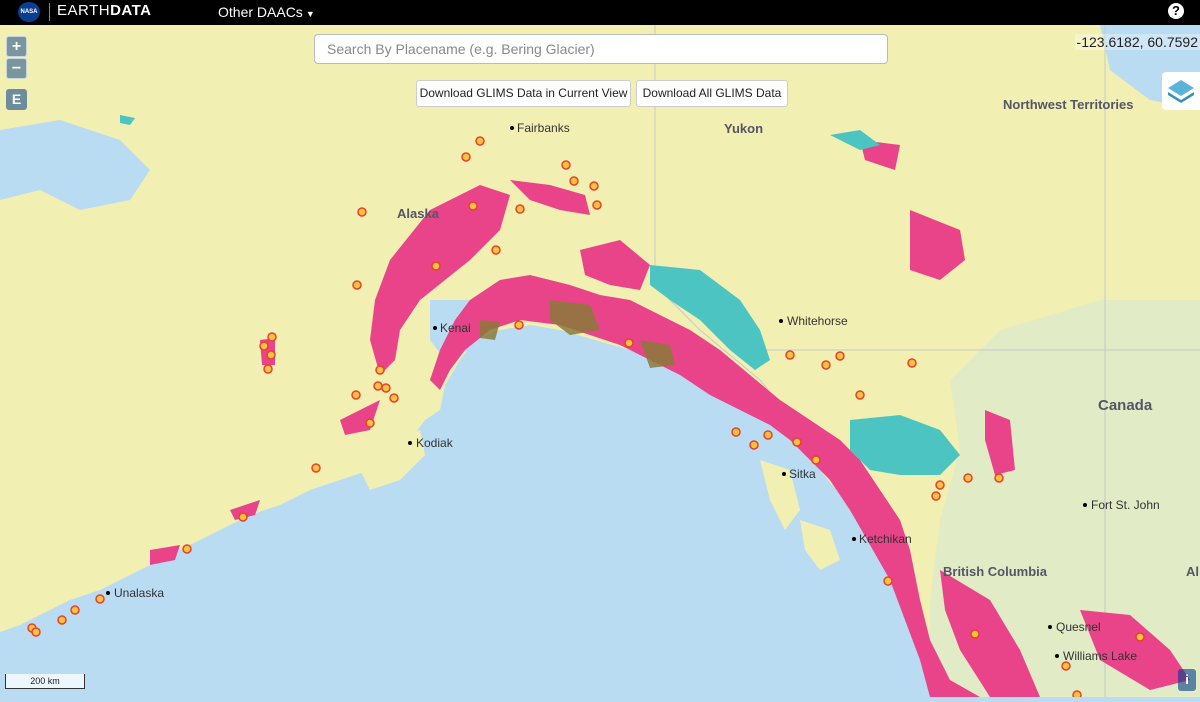 Image resolution: width=1200 pixels, height=702 pixels. Describe the element at coordinates (16, 99) in the screenshot. I see `zoom-to-extent-button: E` at that location.